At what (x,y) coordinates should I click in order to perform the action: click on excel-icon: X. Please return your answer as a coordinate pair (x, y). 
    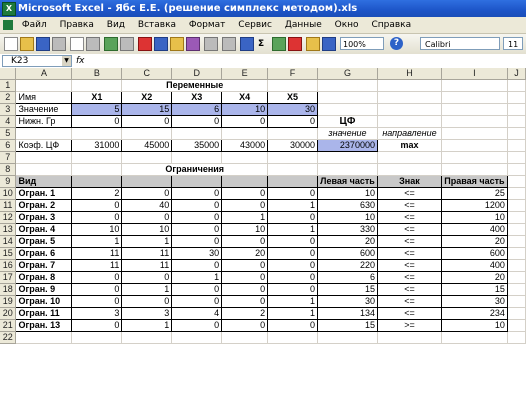
    Looking at the image, I should click on (9, 9).